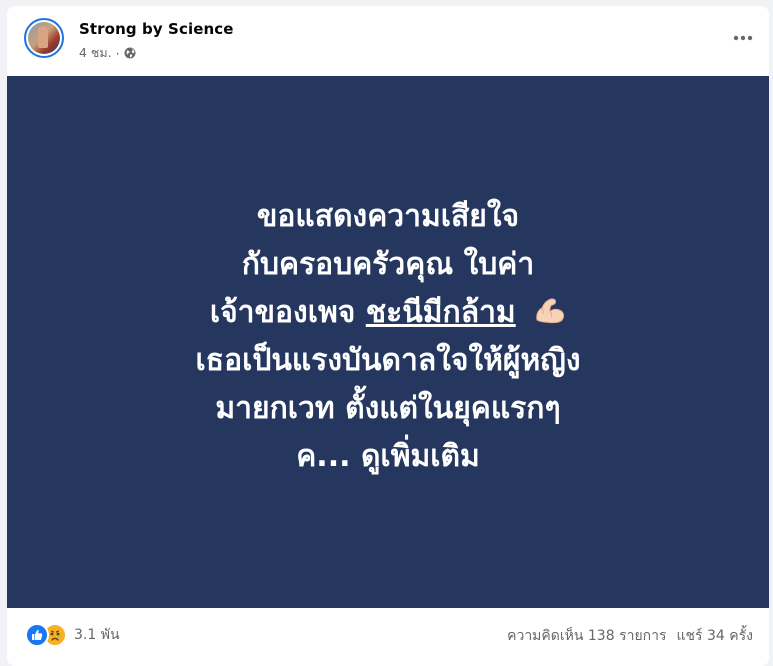 The width and height of the screenshot is (773, 666). What do you see at coordinates (715, 636) in the screenshot?
I see `share-count-link: แชร์ 34 ครั้ง` at bounding box center [715, 636].